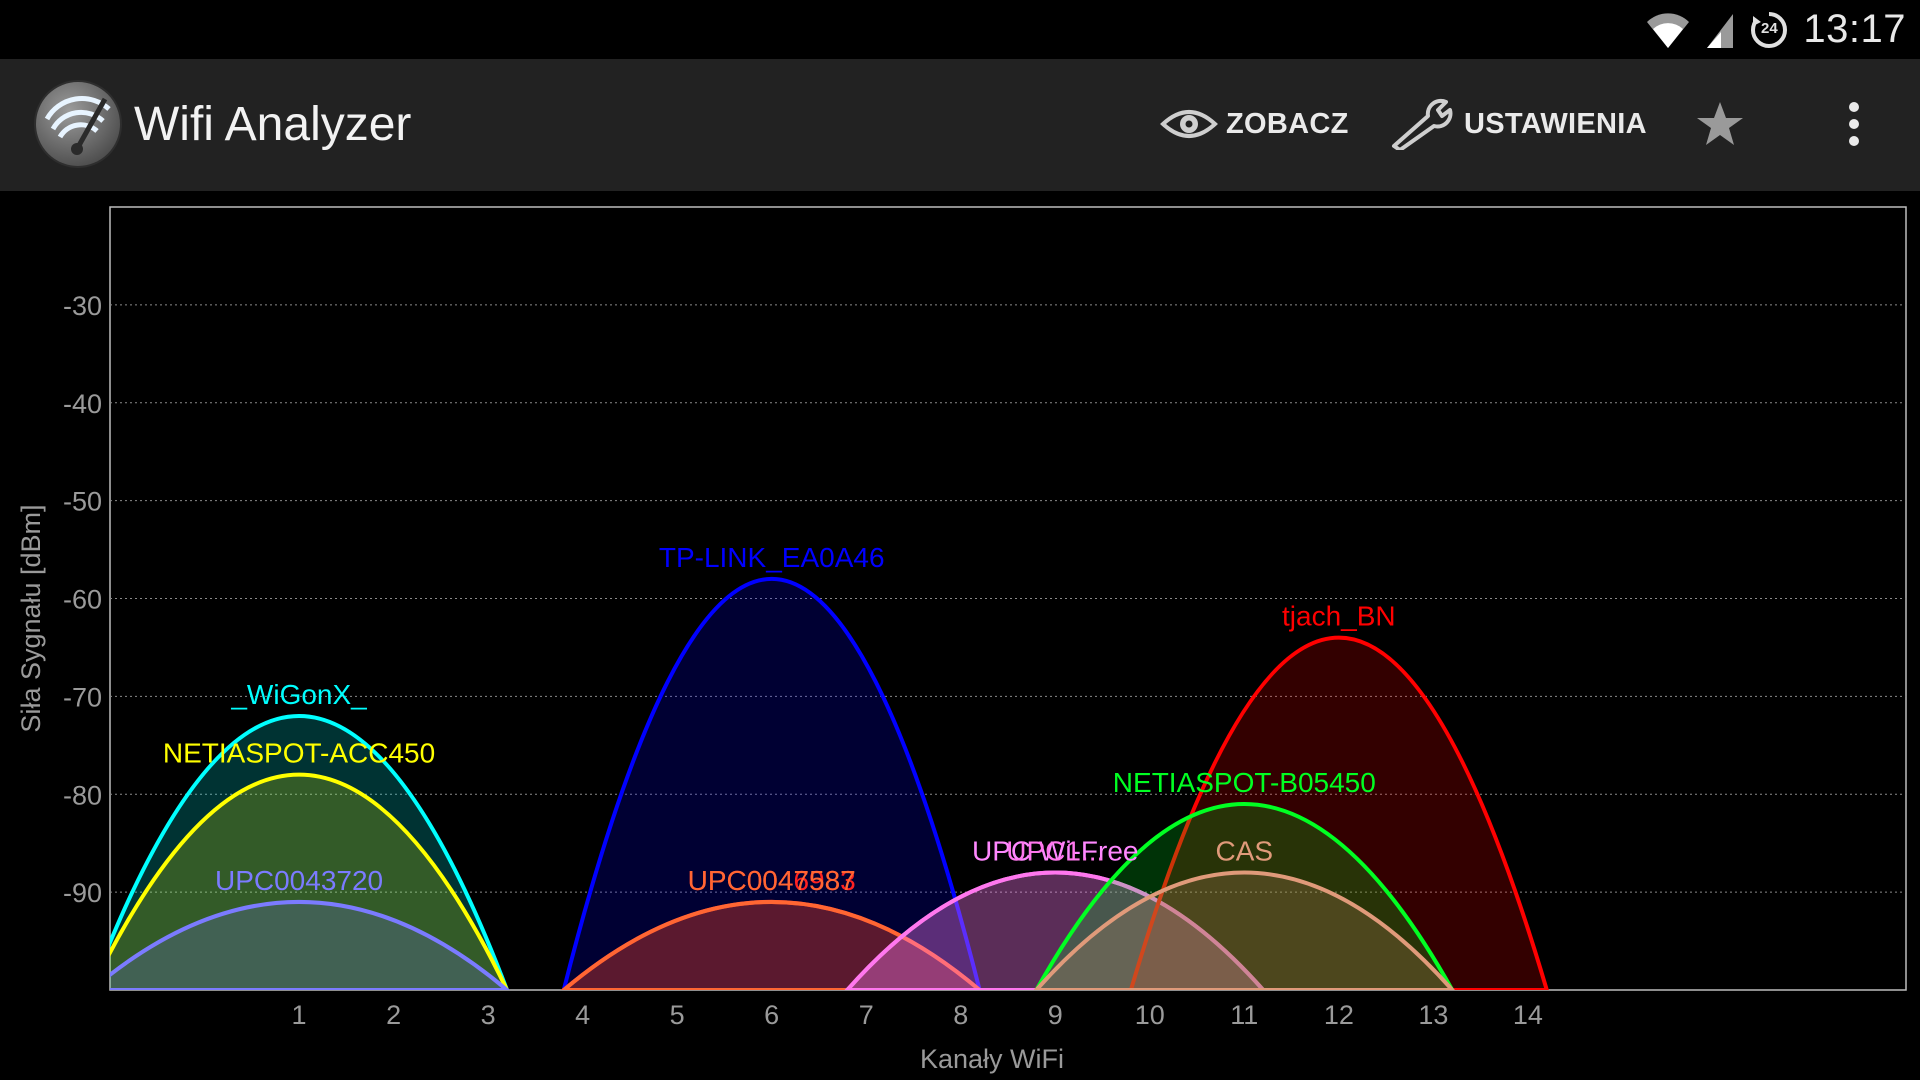  Describe the element at coordinates (1055, 1015) in the screenshot. I see `x-tick-label: 9` at that location.